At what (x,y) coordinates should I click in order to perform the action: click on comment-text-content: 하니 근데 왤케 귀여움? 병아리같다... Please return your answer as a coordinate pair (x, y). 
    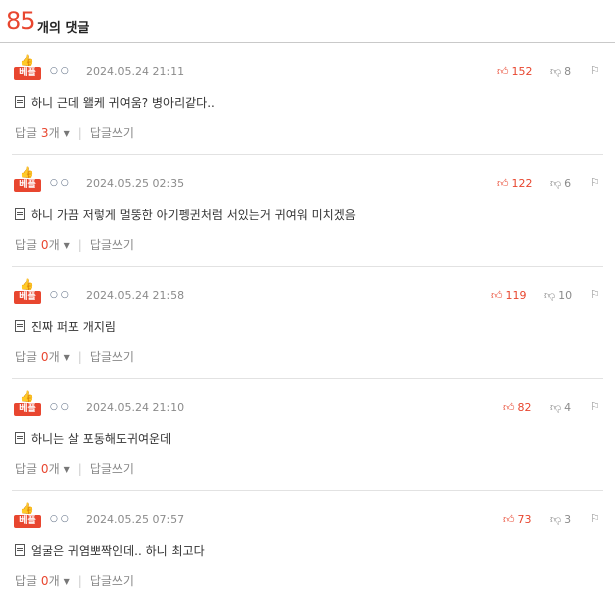
    Looking at the image, I should click on (123, 103).